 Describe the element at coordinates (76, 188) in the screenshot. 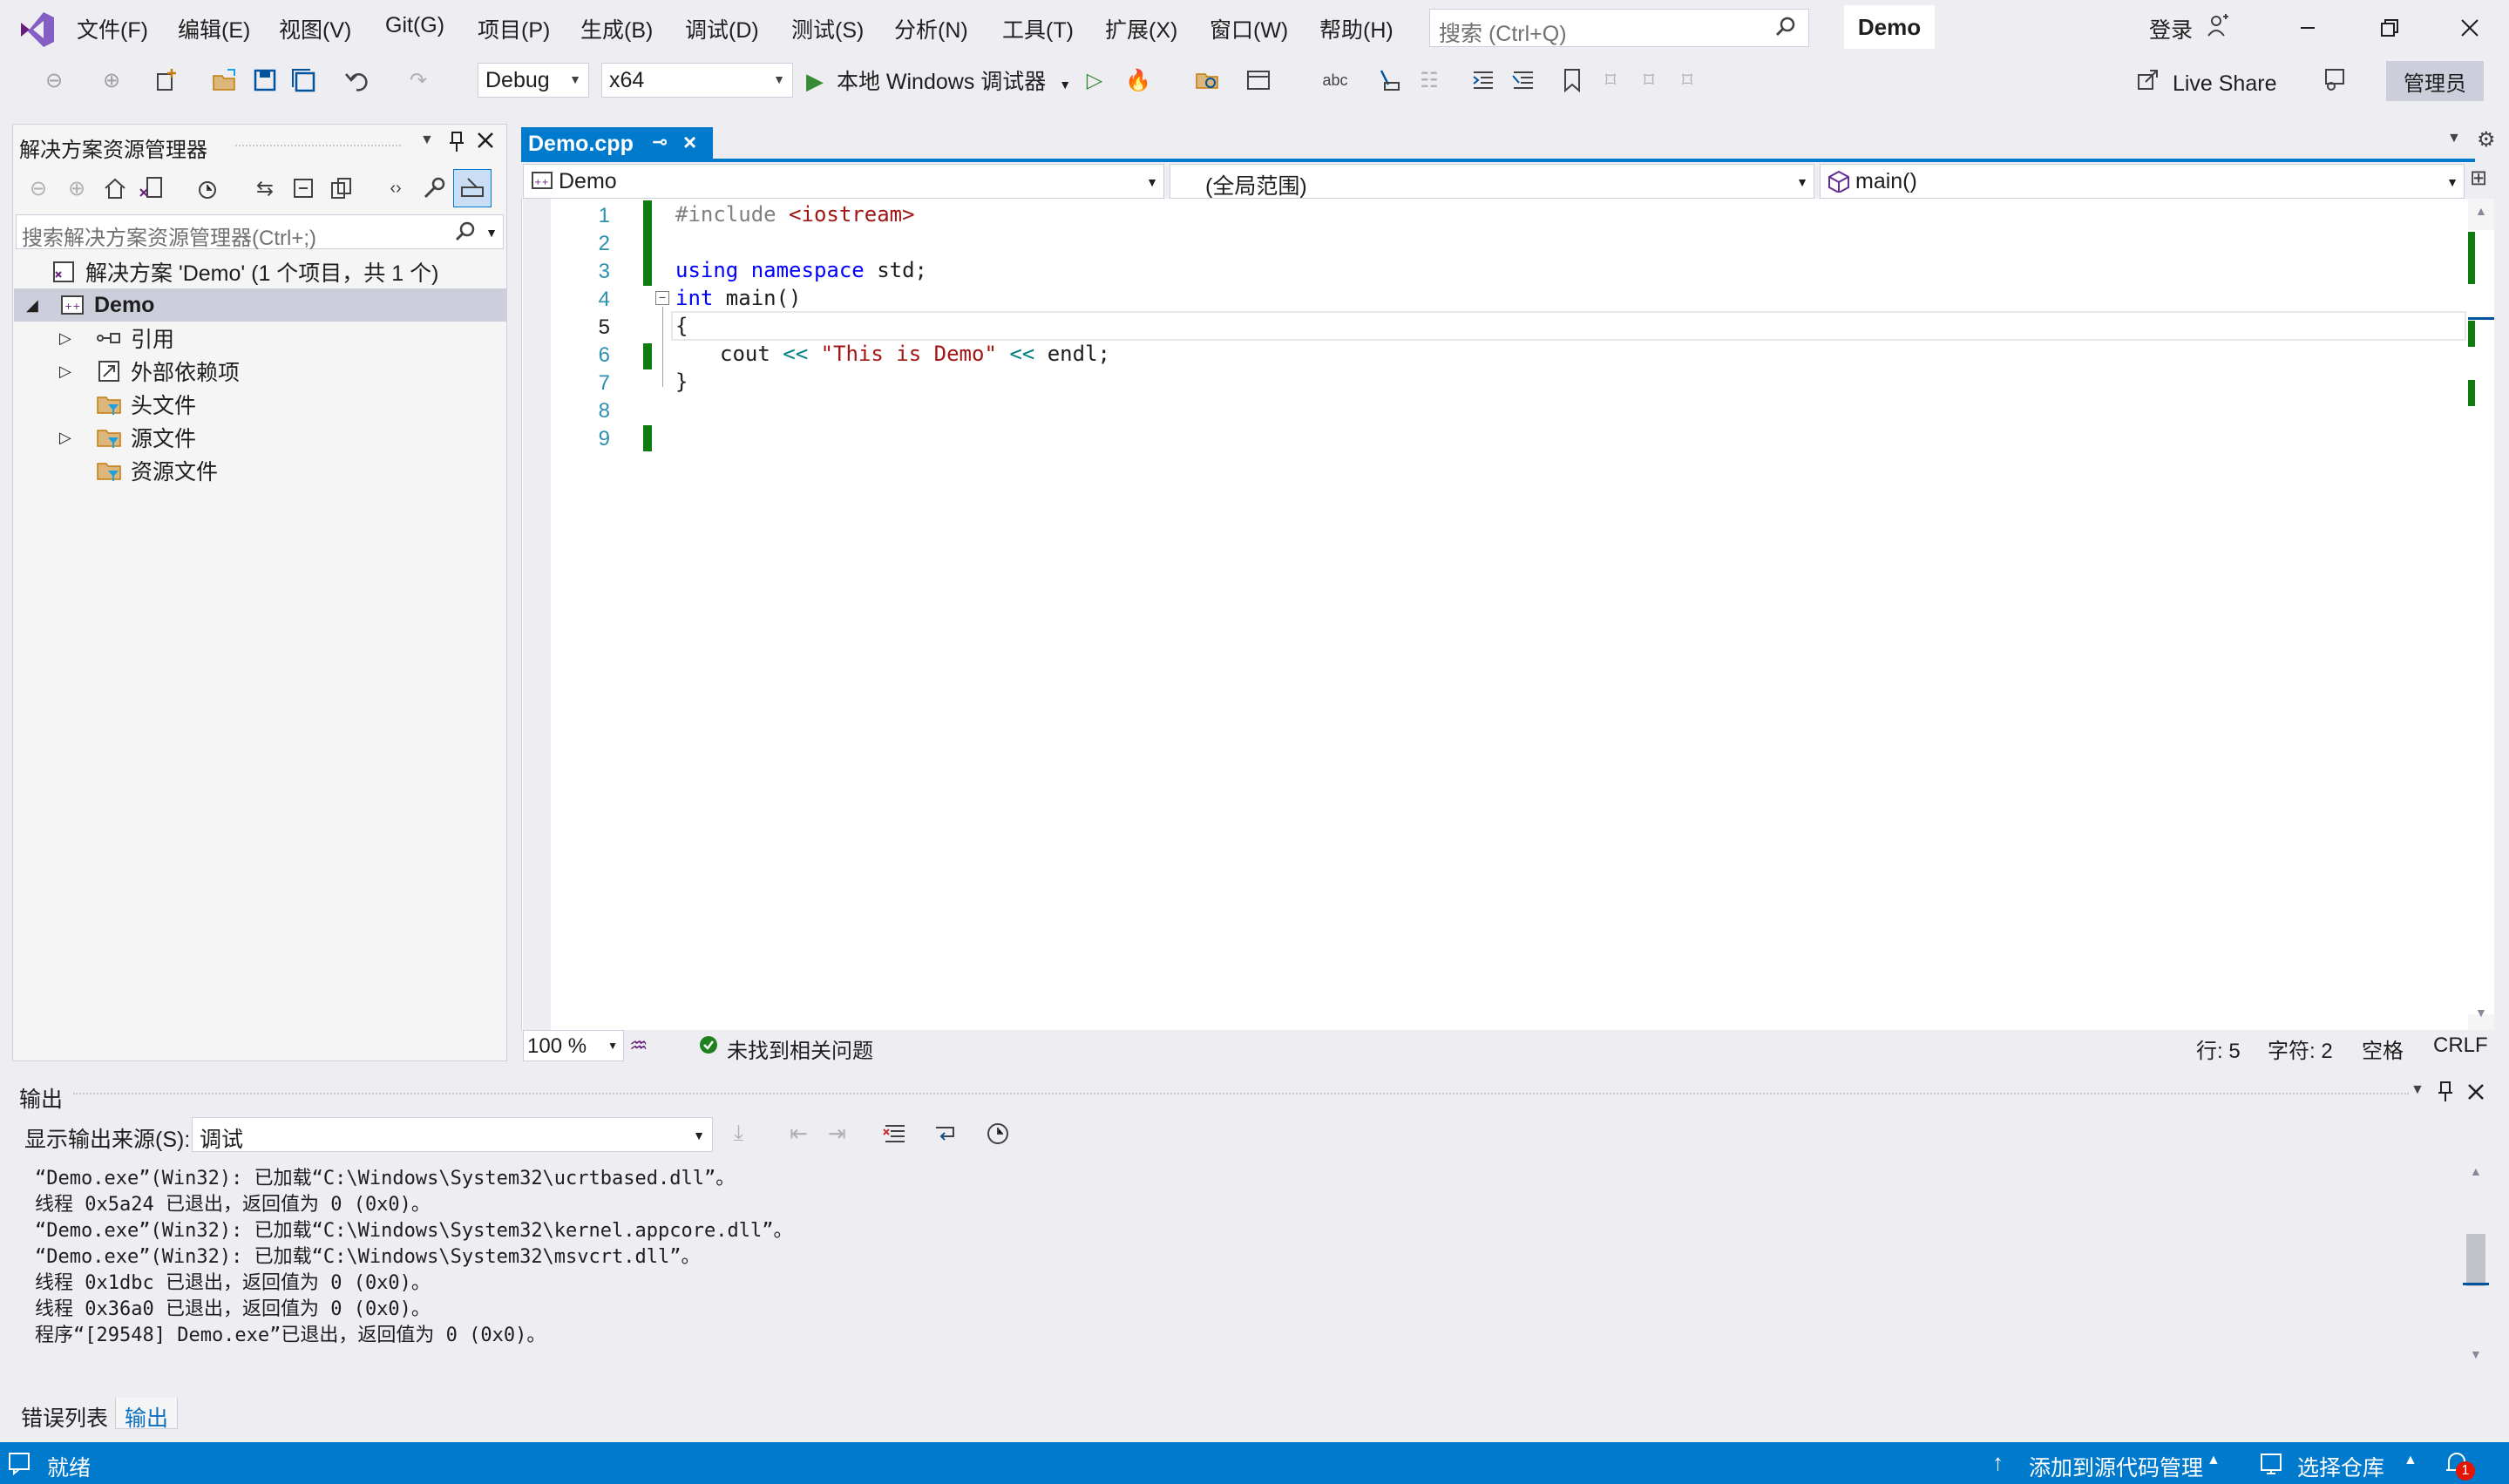

I see `forward-icon: ⊕` at that location.